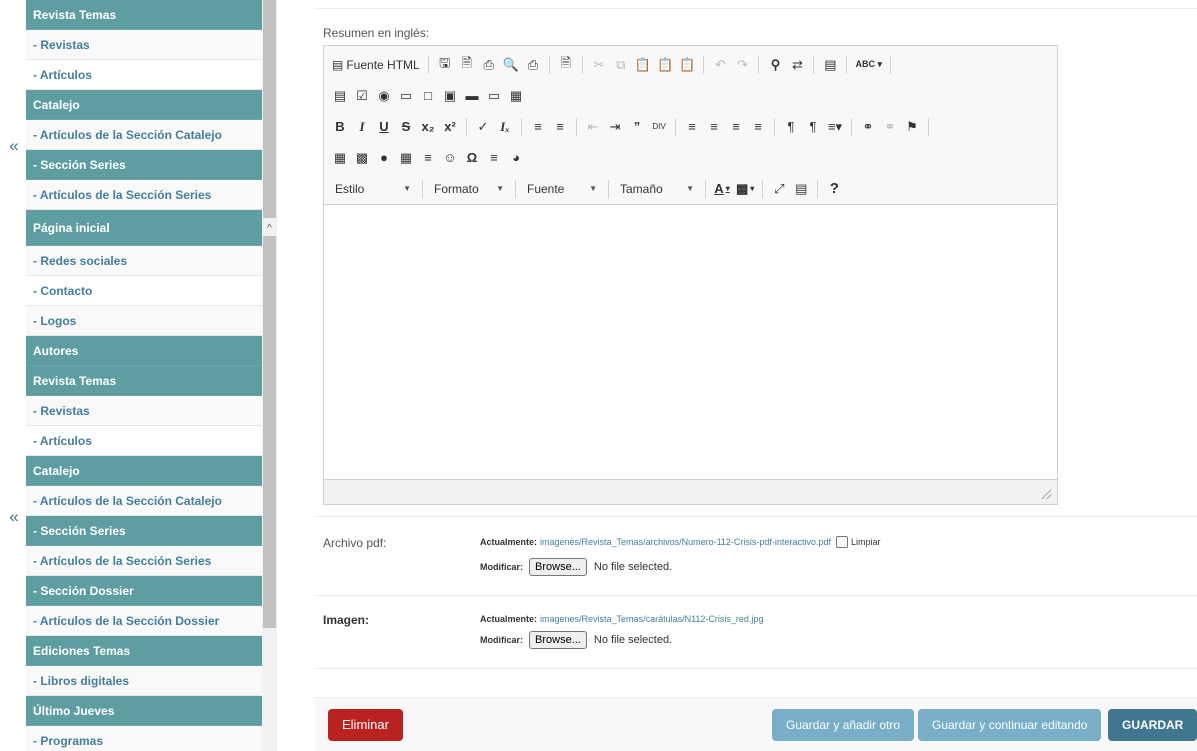 The width and height of the screenshot is (1197, 751). What do you see at coordinates (692, 127) in the screenshot?
I see `align-left-icon: ≡` at bounding box center [692, 127].